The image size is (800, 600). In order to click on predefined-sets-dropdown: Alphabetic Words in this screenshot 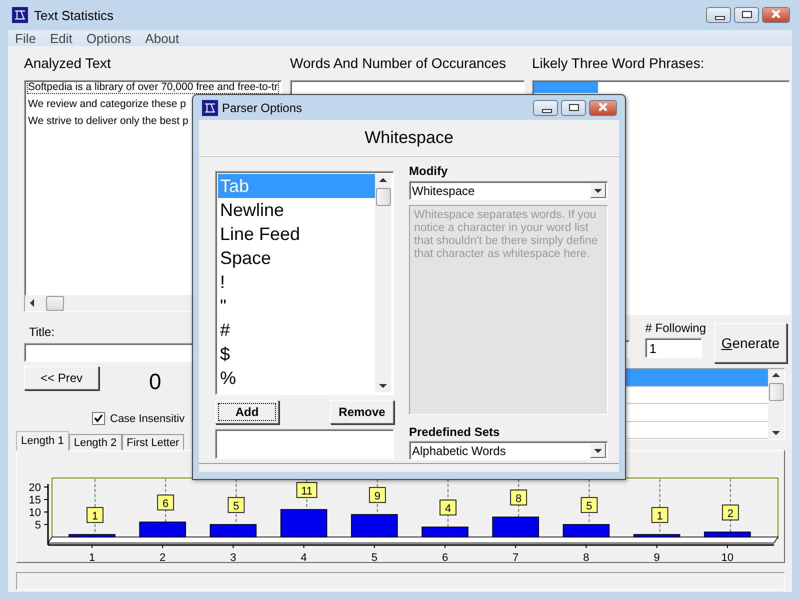, I will do `click(508, 450)`.